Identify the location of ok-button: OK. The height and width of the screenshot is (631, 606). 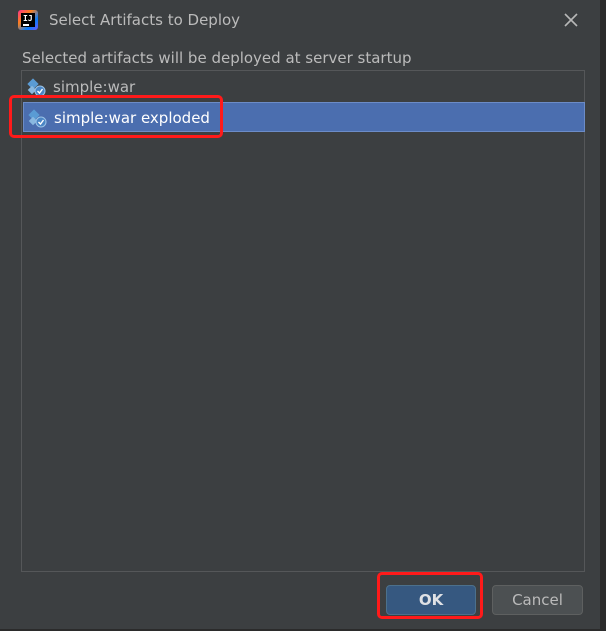
(431, 600).